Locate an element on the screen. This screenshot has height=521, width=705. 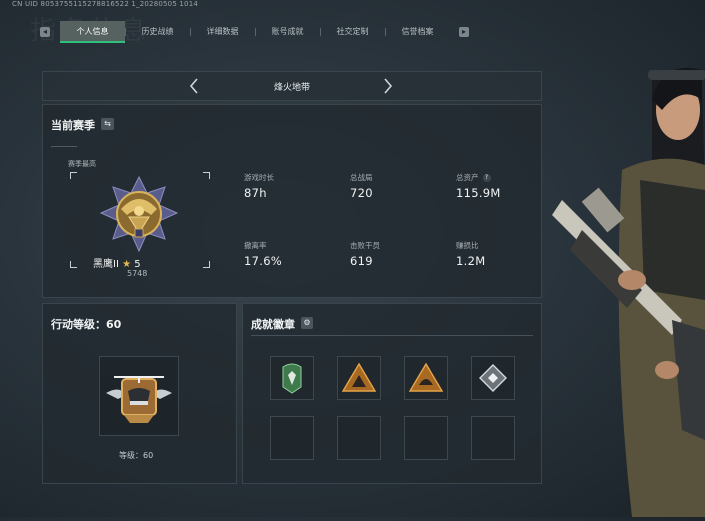
action-level-label: 等级：60 is located at coordinates (136, 455).